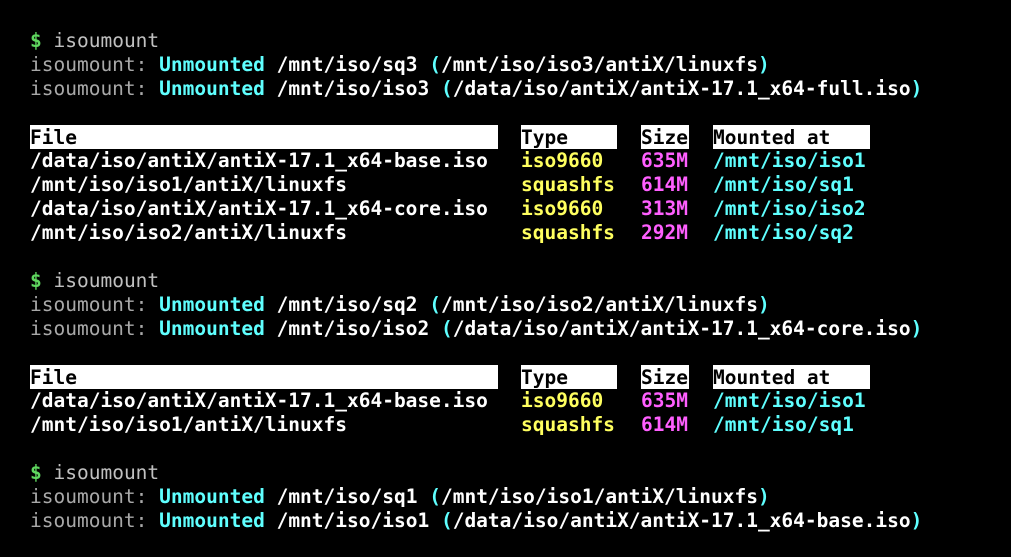 This screenshot has width=1011, height=557. What do you see at coordinates (681, 520) in the screenshot?
I see `source-path: /data/iso/antiX/antiX-17.1_x64-base.iso` at bounding box center [681, 520].